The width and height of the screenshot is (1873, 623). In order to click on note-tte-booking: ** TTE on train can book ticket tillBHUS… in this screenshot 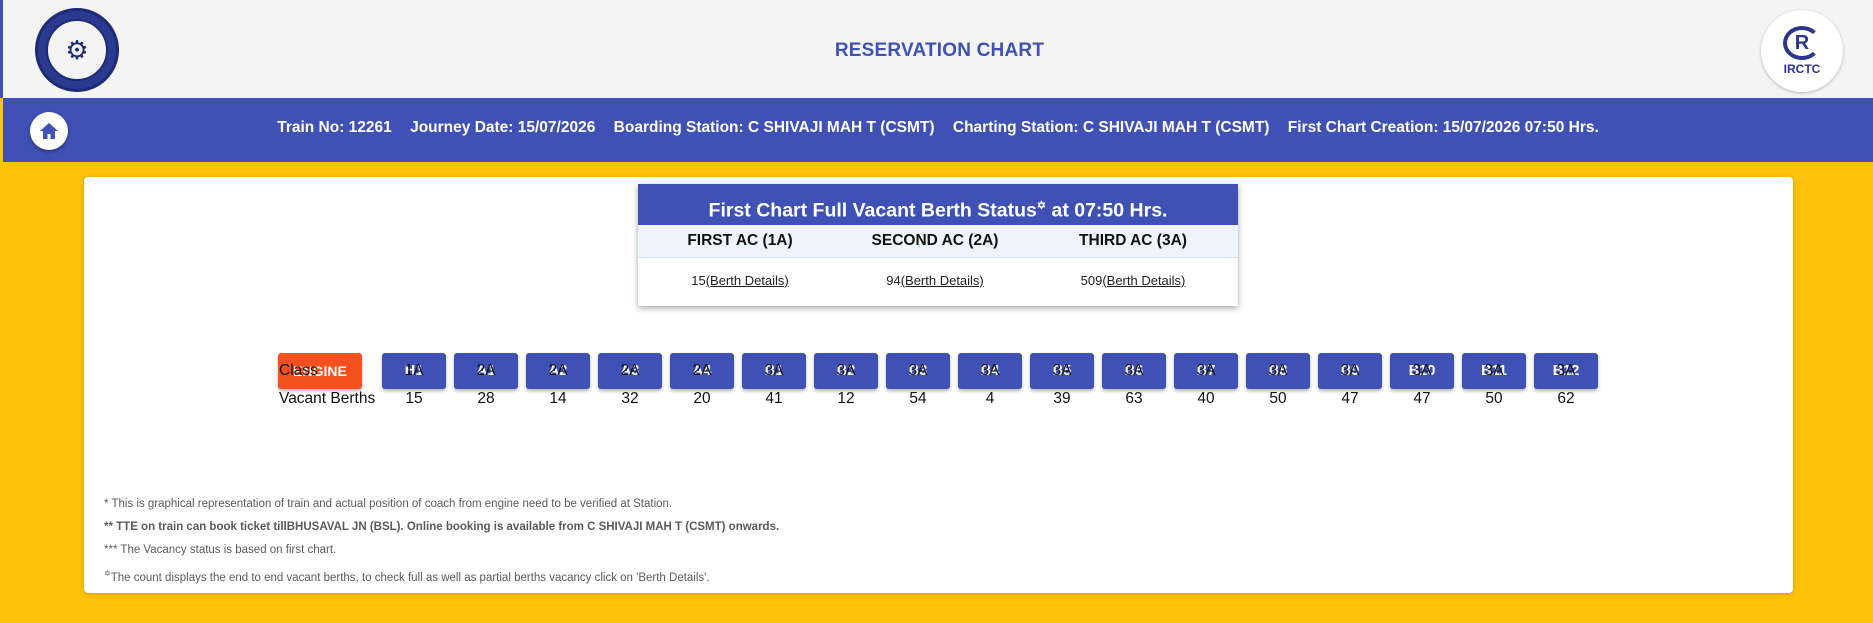, I will do `click(442, 527)`.